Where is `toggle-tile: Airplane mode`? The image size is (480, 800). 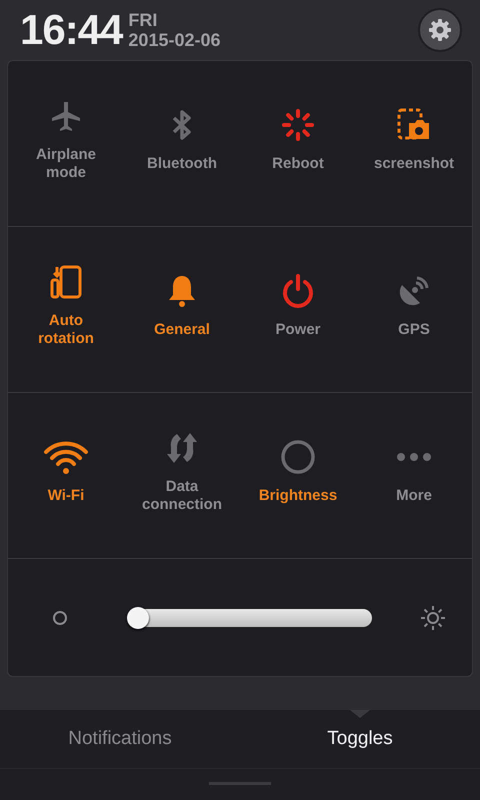
toggle-tile: Airplane mode is located at coordinates (66, 144).